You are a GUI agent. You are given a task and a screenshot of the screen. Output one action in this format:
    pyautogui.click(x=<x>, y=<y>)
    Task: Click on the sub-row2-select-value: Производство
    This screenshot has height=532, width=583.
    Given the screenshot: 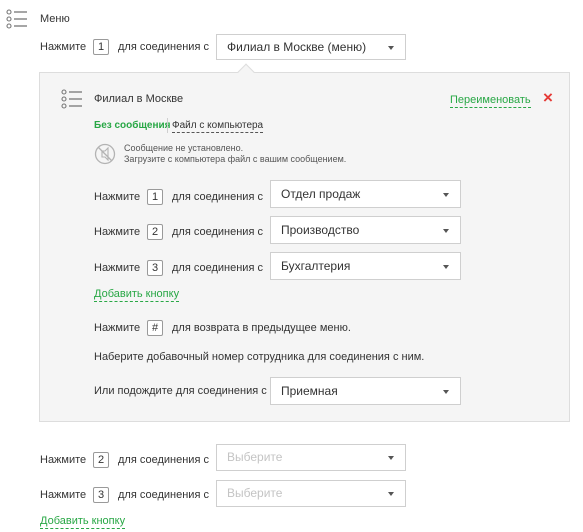 What is the action you would take?
    pyautogui.click(x=320, y=230)
    